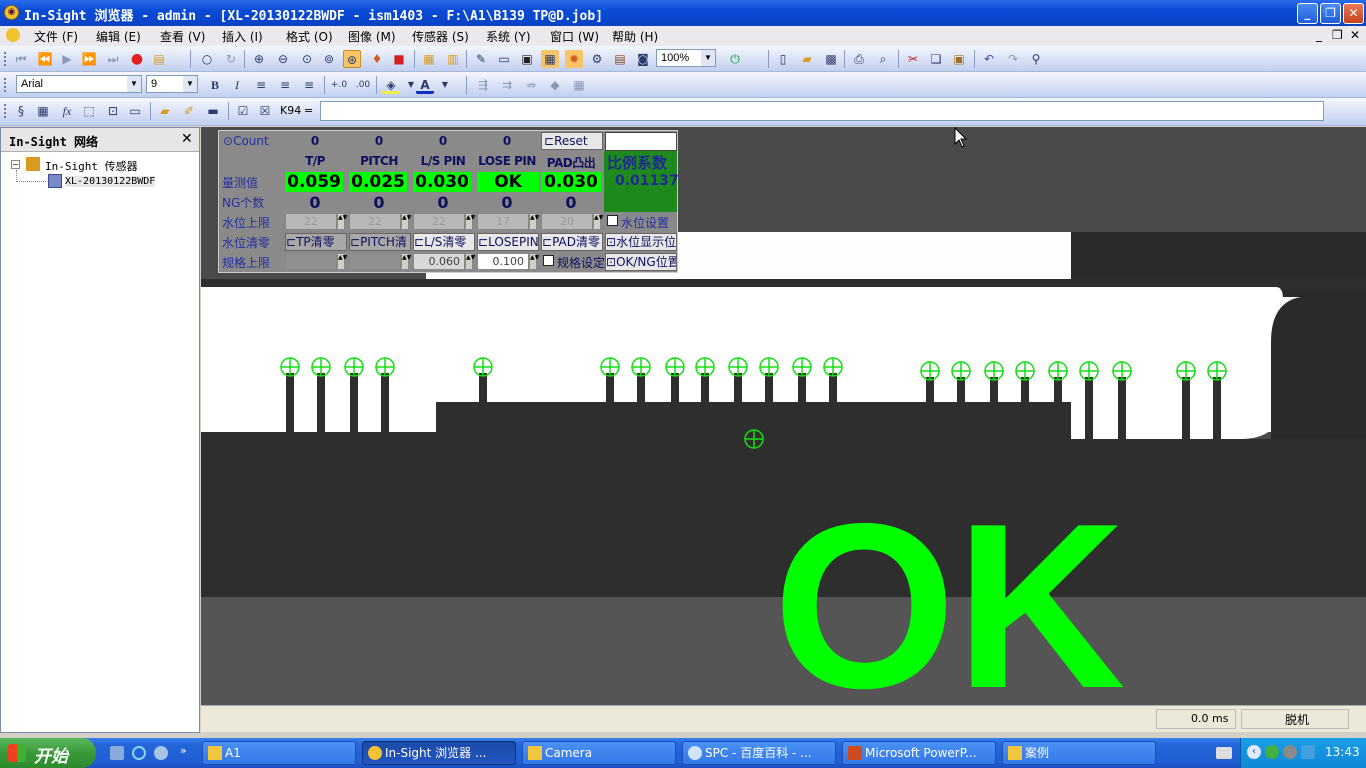  I want to click on bold-icon: B, so click(215, 85).